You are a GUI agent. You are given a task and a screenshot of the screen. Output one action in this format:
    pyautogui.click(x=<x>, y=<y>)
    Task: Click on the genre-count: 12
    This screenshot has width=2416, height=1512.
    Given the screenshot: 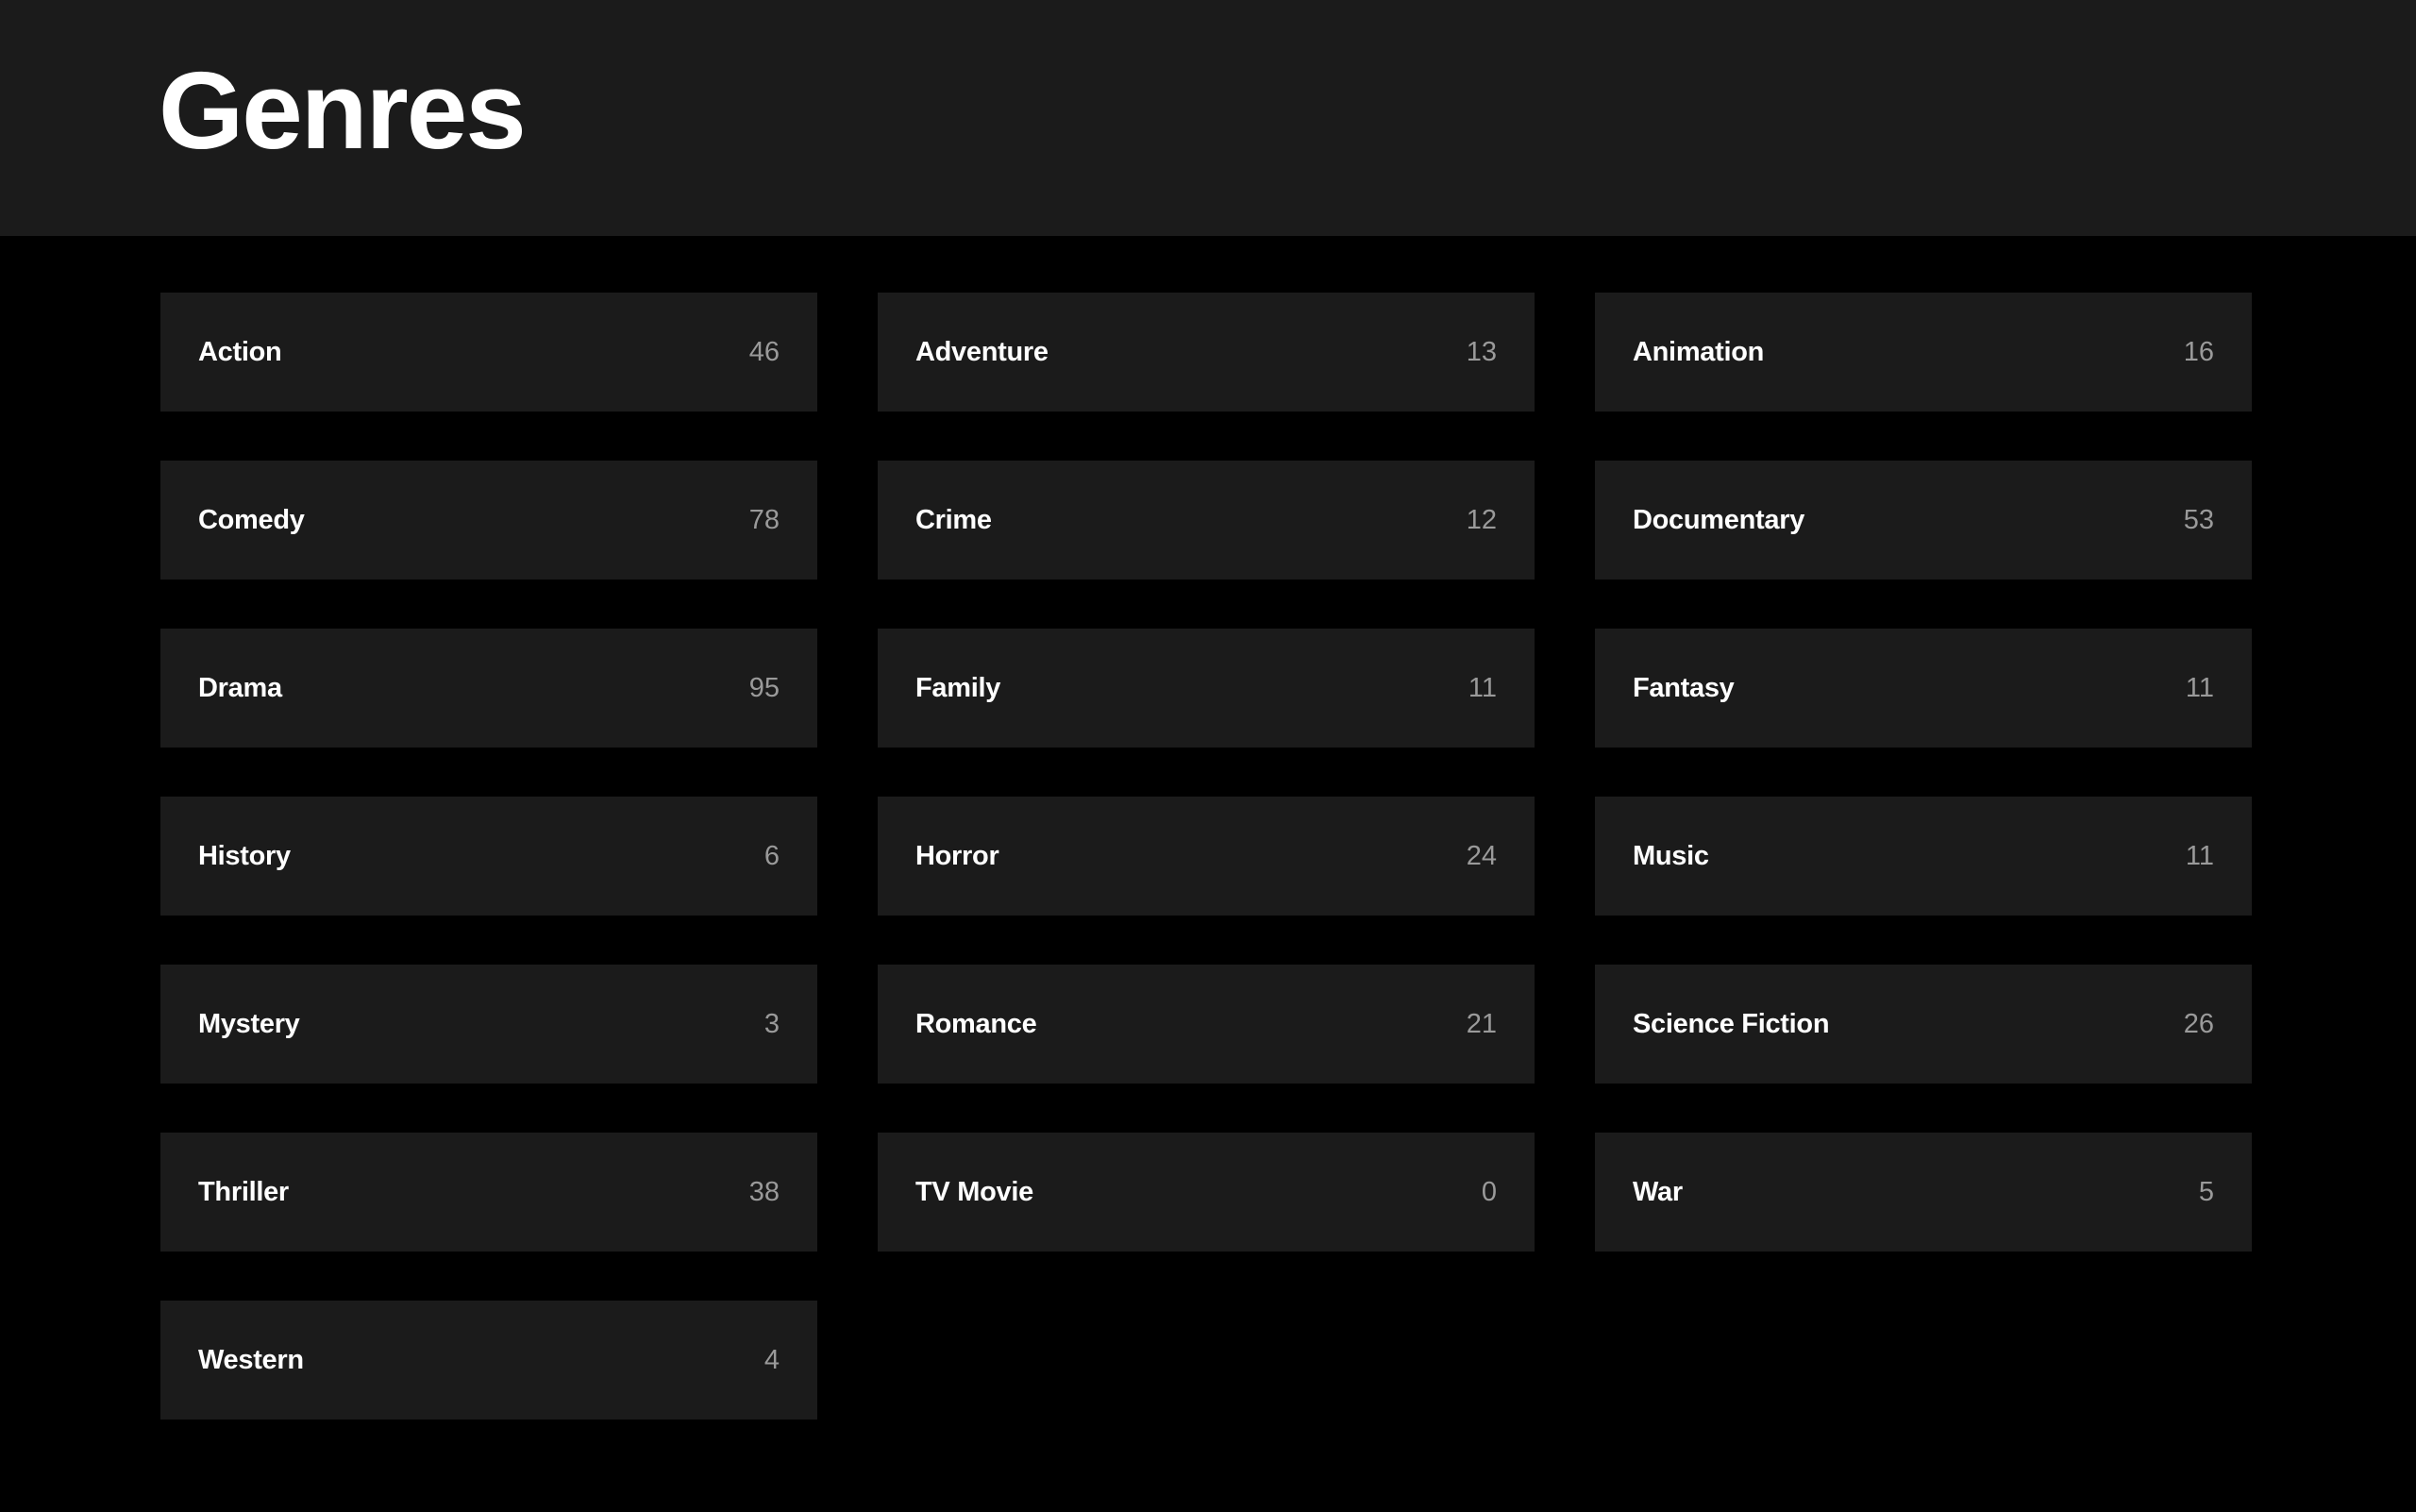 What is the action you would take?
    pyautogui.click(x=1482, y=519)
    